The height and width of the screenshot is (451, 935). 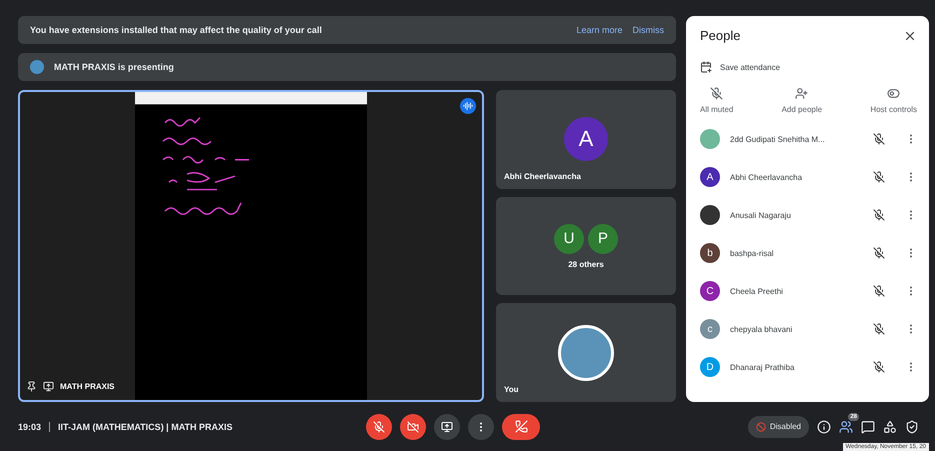 I want to click on info-icon, so click(x=824, y=427).